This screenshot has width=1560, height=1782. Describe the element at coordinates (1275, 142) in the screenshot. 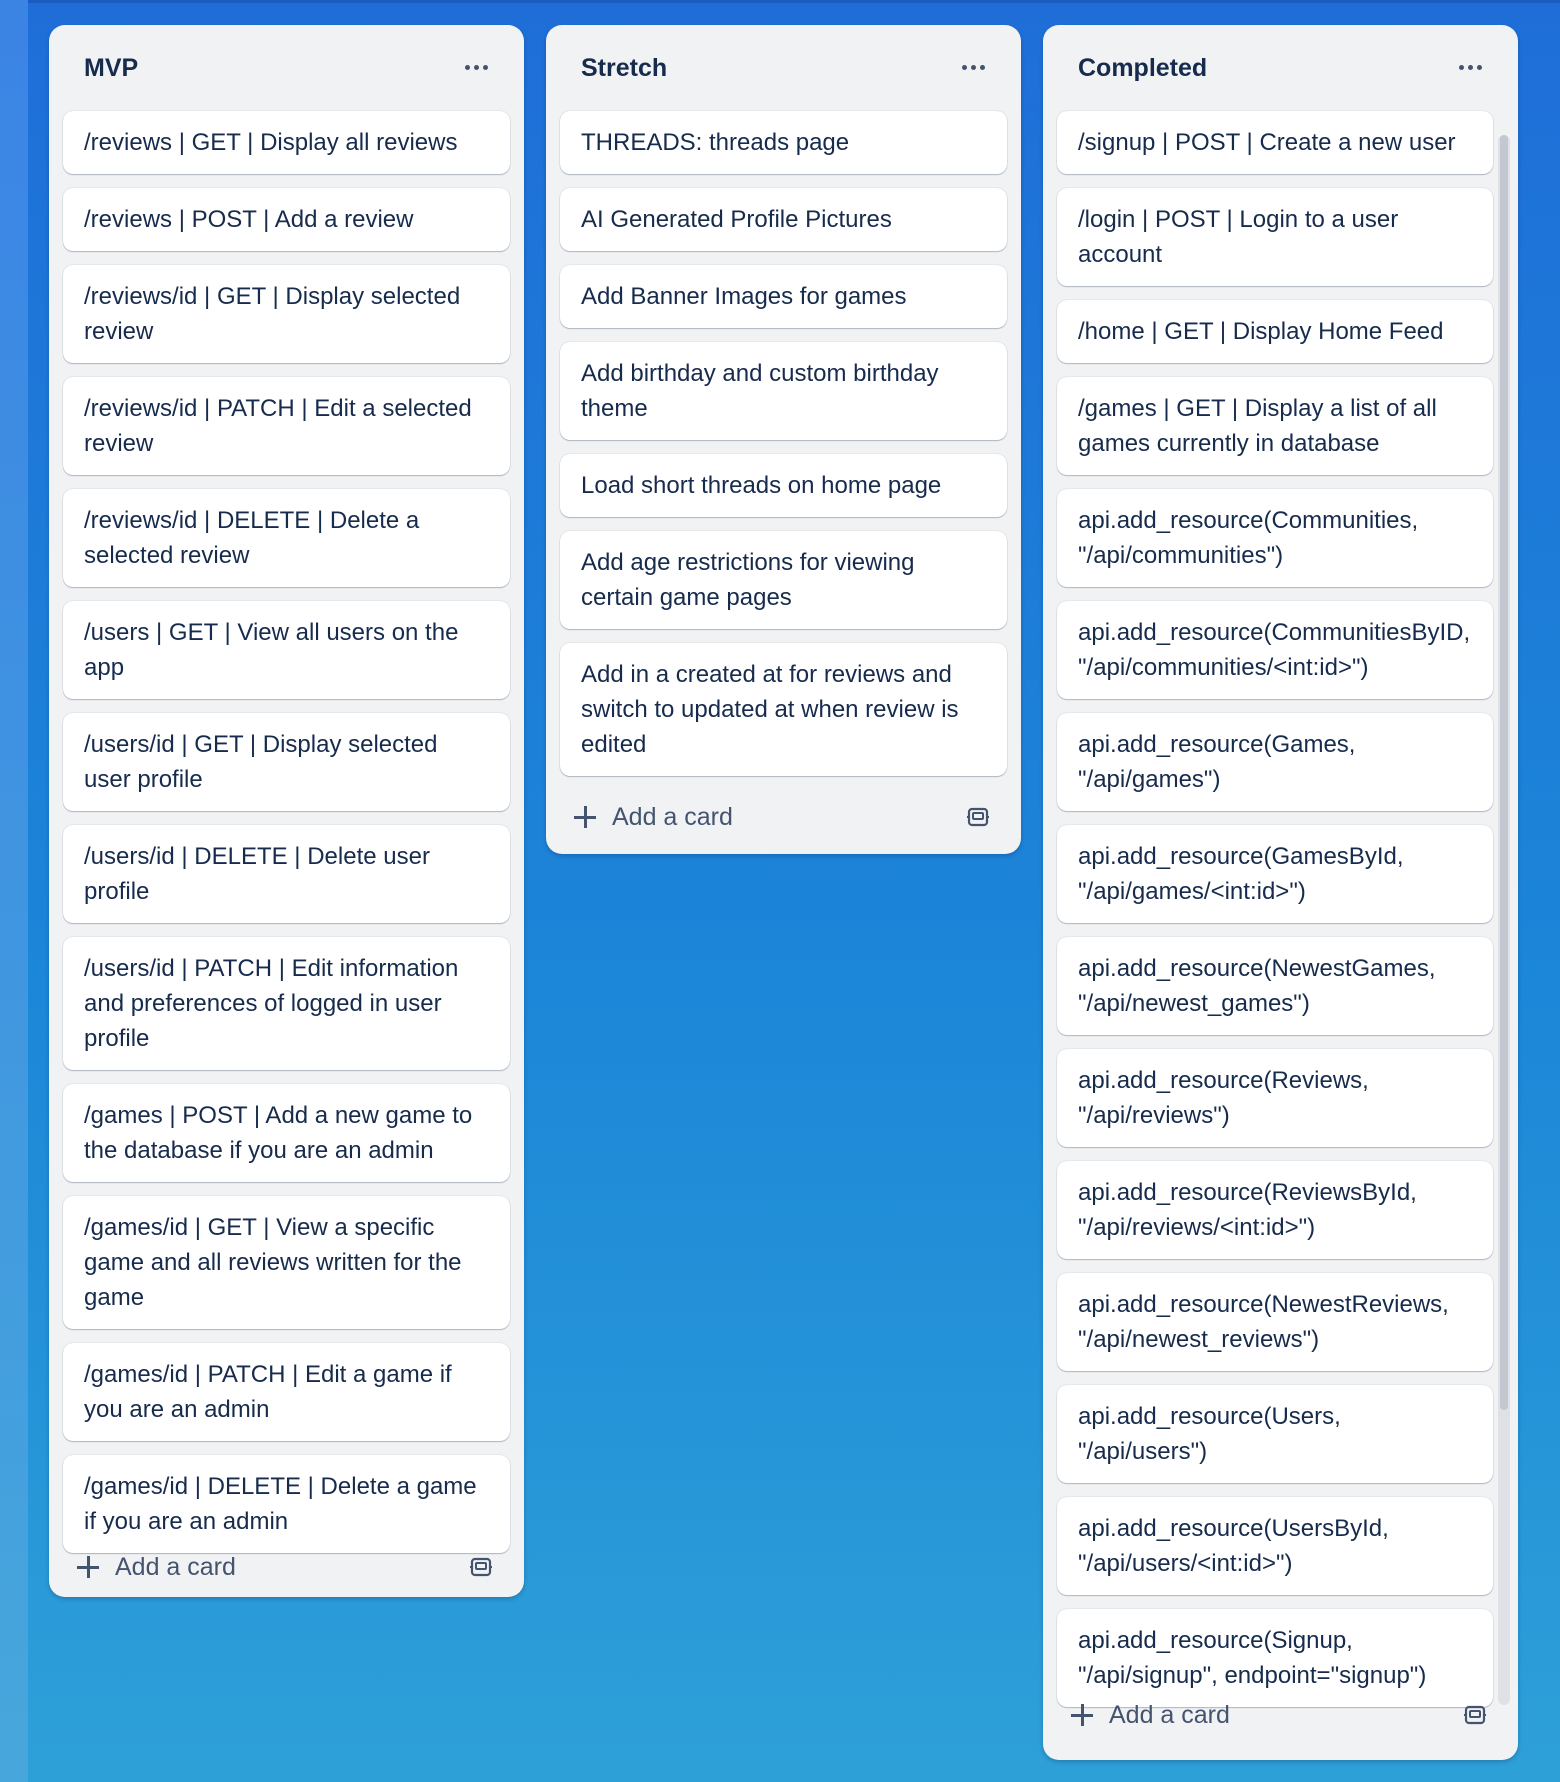

I see `card: /signup | POST | Create a new user` at that location.